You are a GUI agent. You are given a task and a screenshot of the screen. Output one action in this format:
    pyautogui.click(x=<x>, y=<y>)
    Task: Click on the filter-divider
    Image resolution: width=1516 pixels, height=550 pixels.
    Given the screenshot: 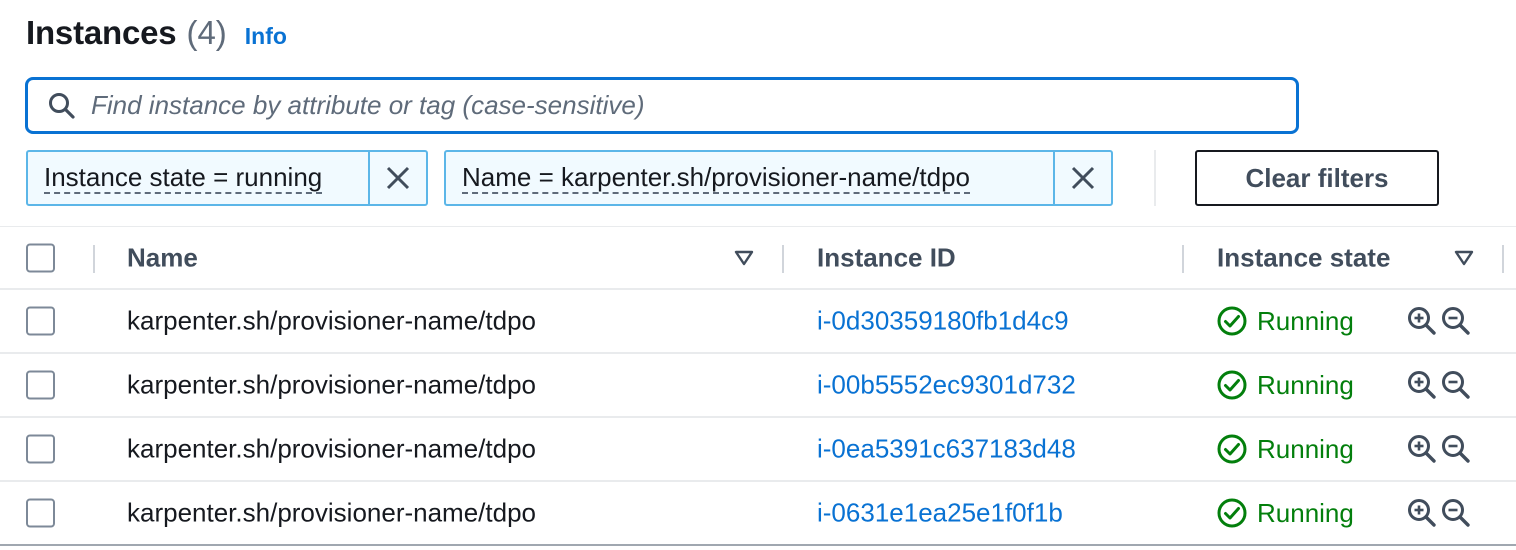 What is the action you would take?
    pyautogui.click(x=1155, y=178)
    